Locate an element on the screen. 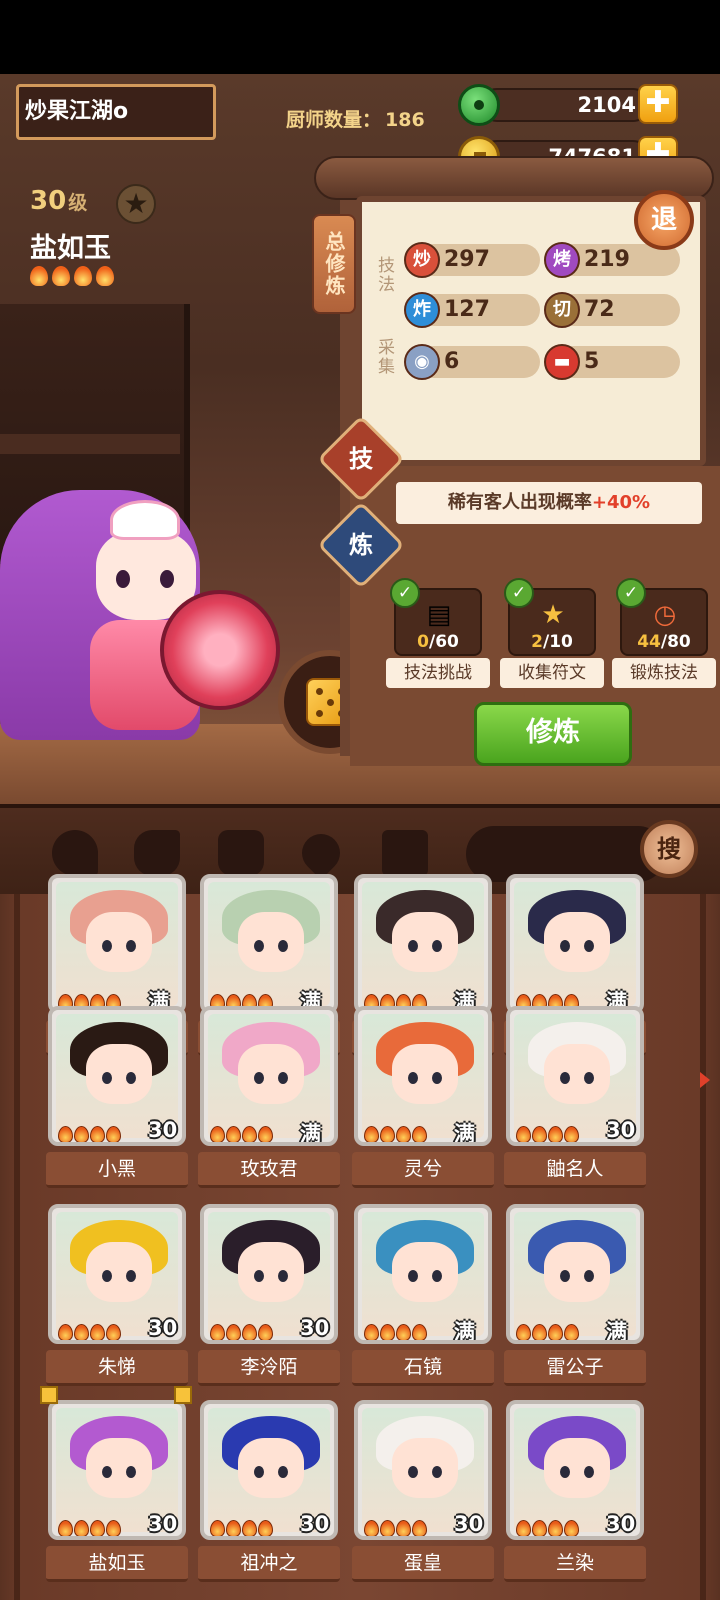  scroll-arrow-icon is located at coordinates (705, 1080).